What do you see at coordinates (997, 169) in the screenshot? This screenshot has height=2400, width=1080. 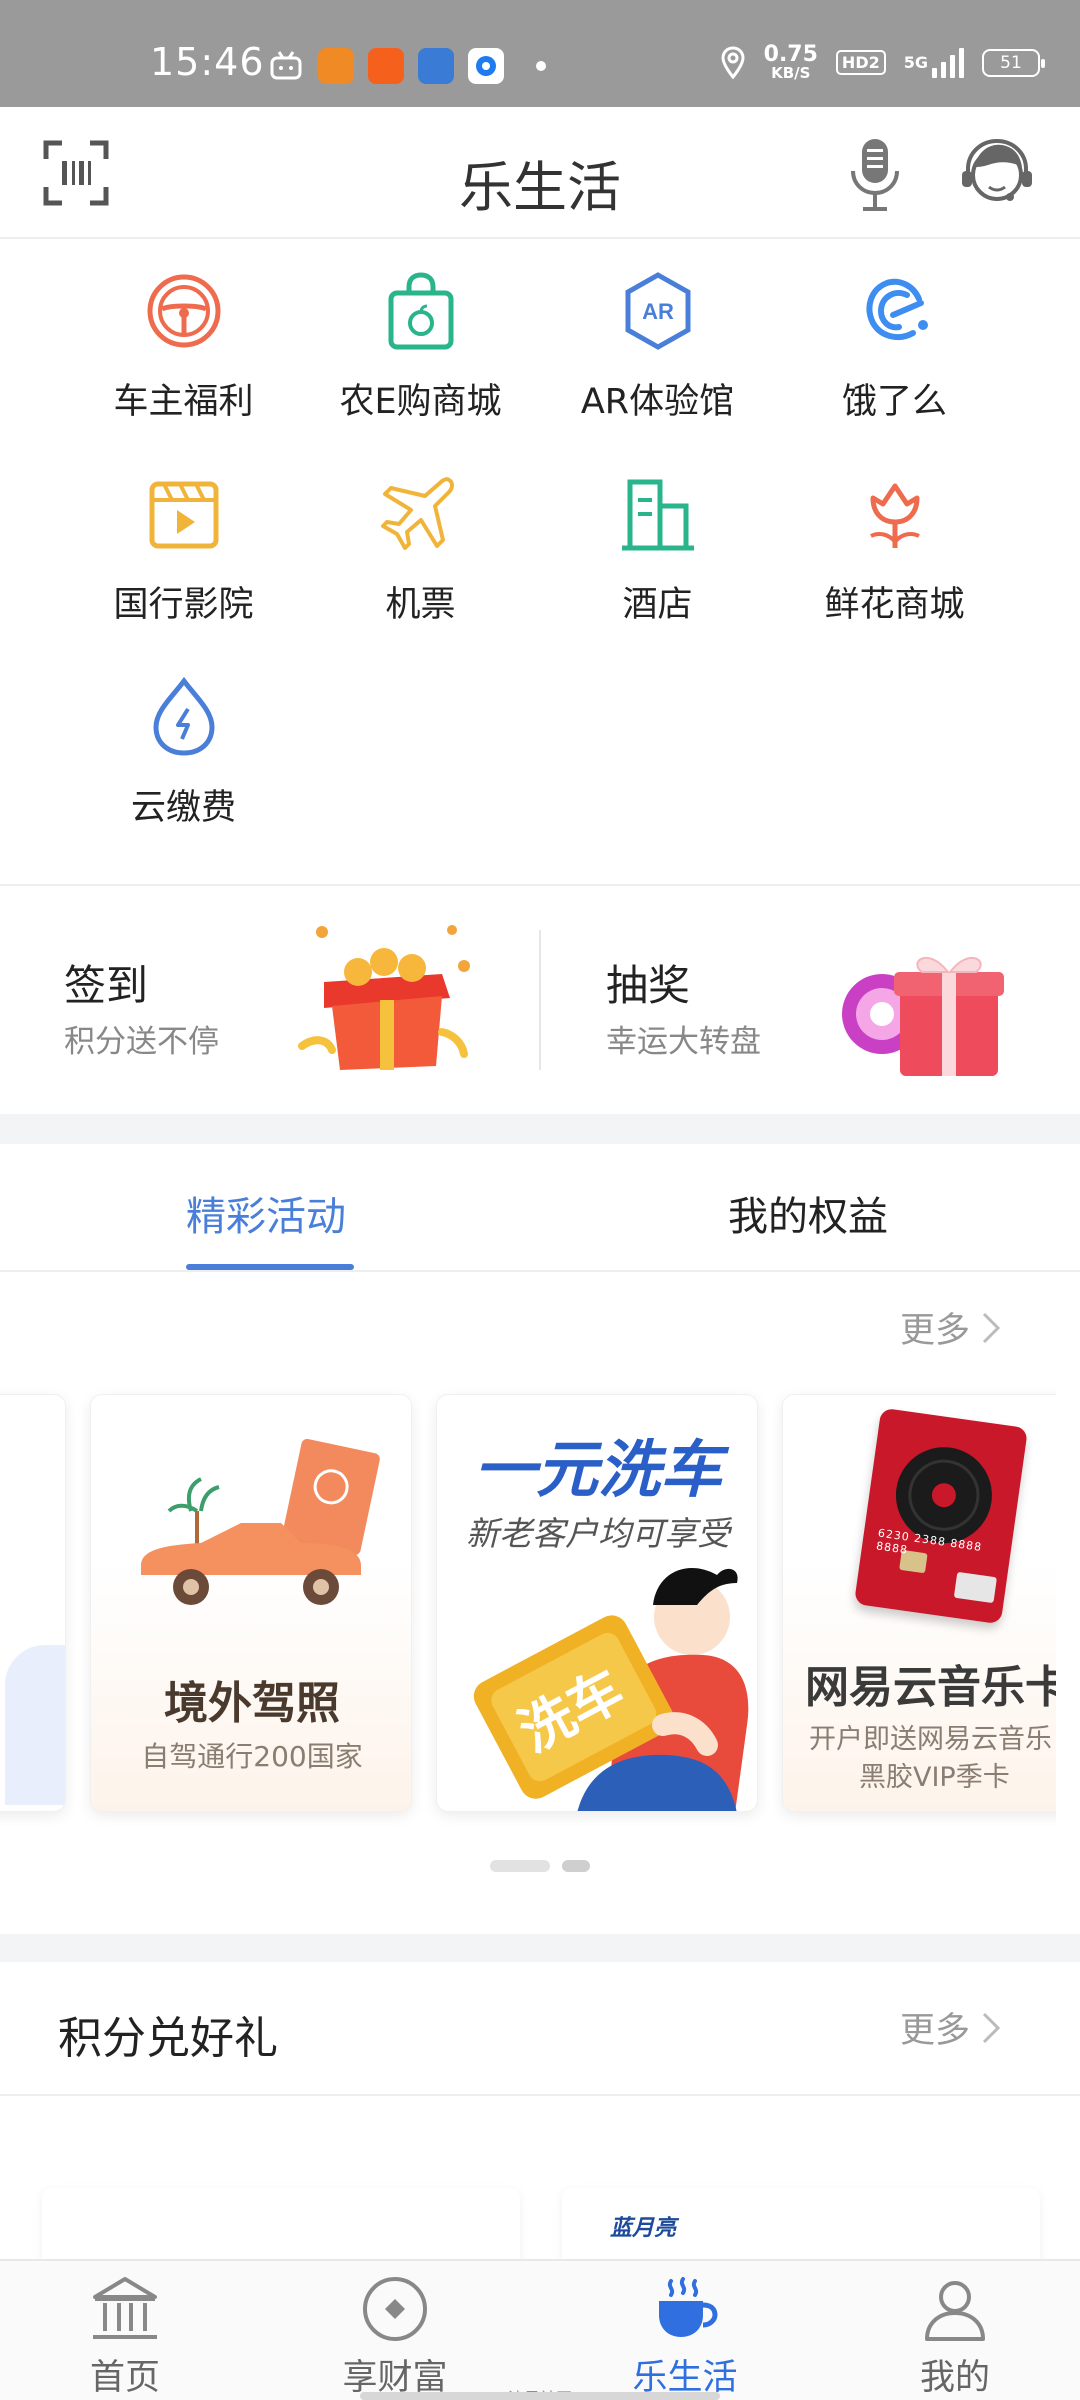 I see `customer-service-icon` at bounding box center [997, 169].